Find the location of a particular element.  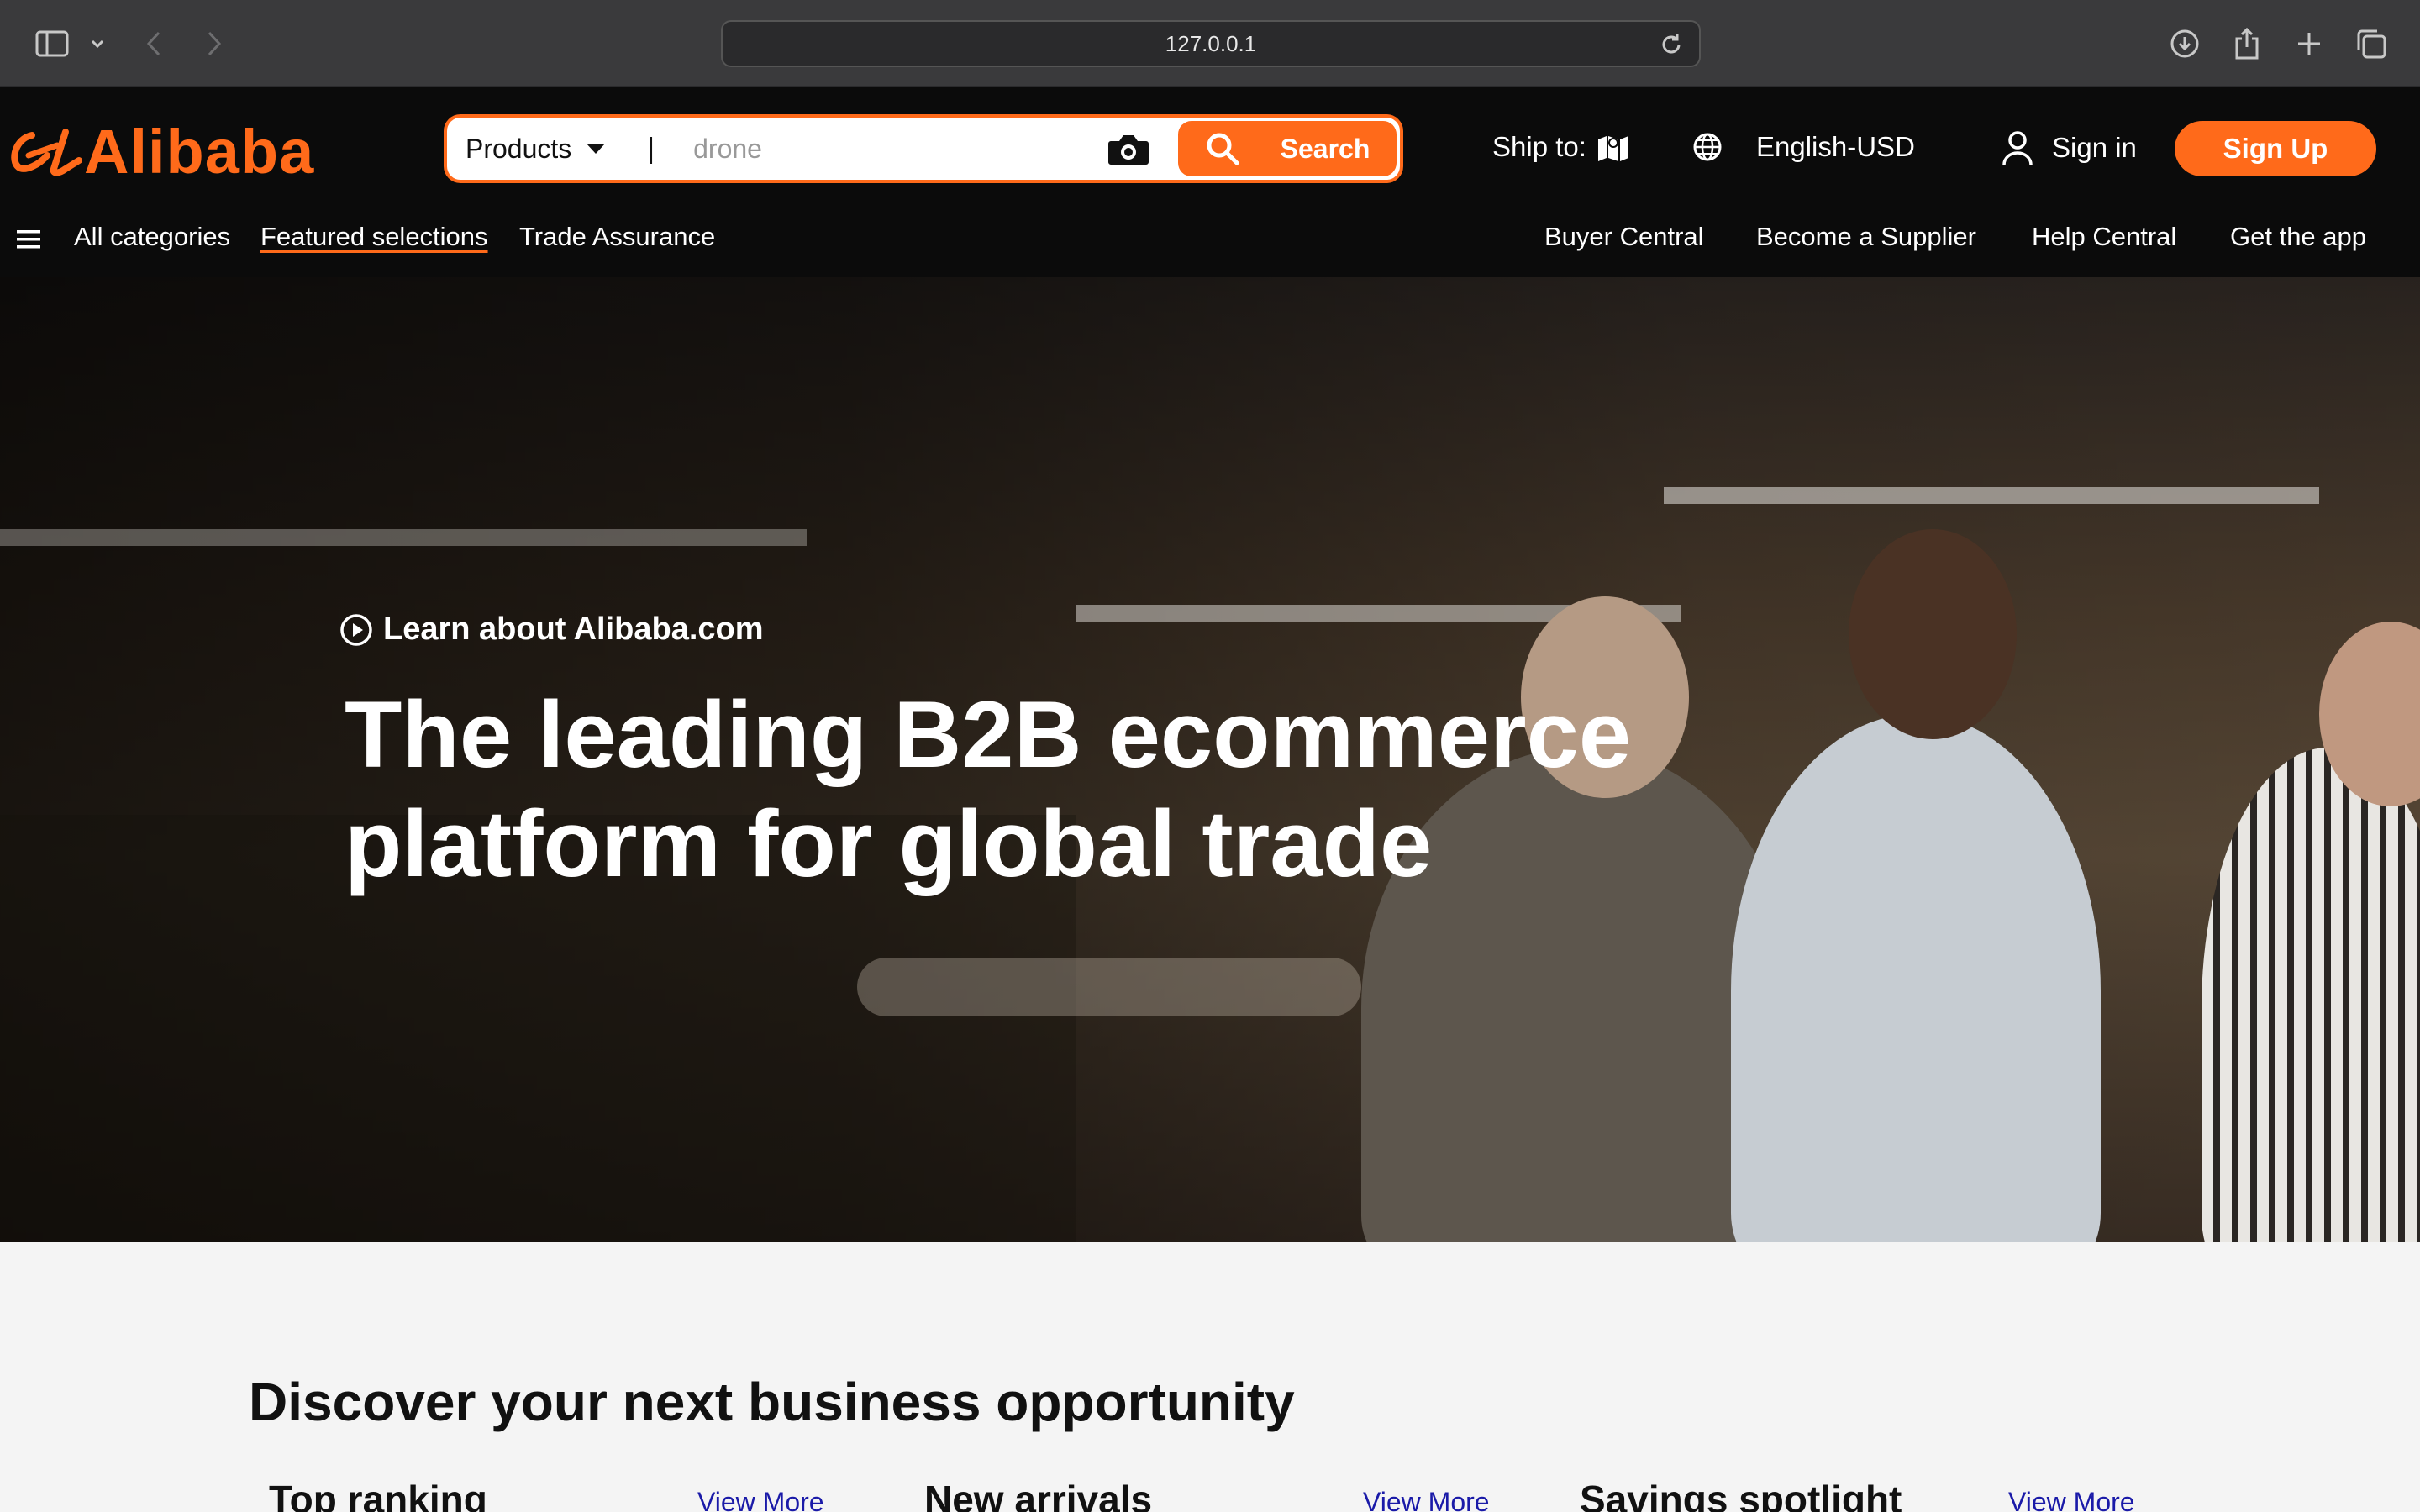

ship-to-selector: Ship to: is located at coordinates (1561, 147).